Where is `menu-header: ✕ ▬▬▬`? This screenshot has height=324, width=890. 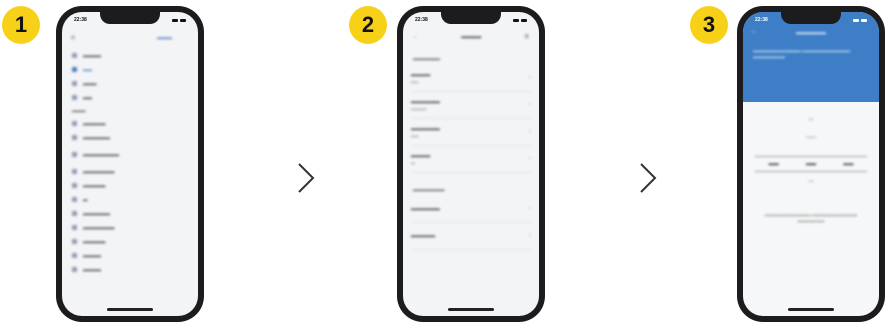
menu-header: ✕ ▬▬▬ is located at coordinates (121, 38).